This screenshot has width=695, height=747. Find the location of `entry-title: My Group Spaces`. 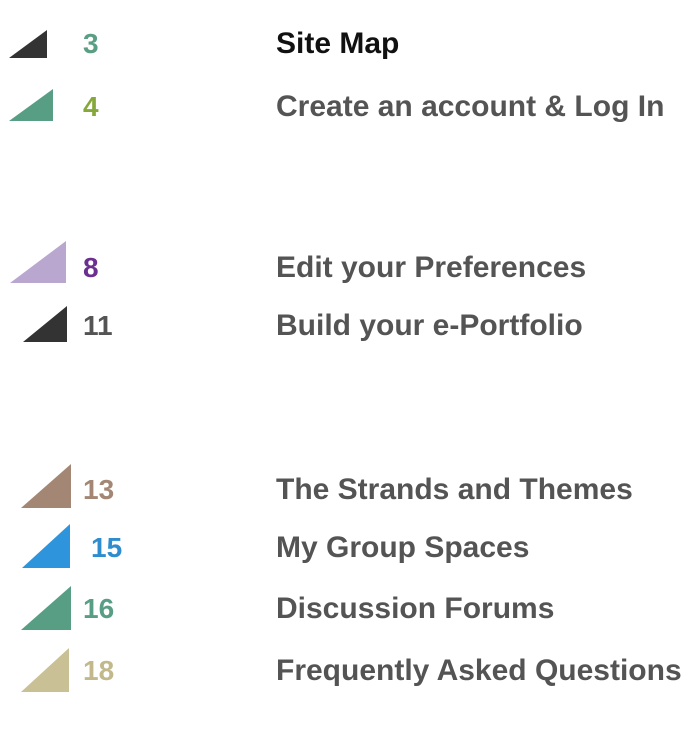

entry-title: My Group Spaces is located at coordinates (402, 548).